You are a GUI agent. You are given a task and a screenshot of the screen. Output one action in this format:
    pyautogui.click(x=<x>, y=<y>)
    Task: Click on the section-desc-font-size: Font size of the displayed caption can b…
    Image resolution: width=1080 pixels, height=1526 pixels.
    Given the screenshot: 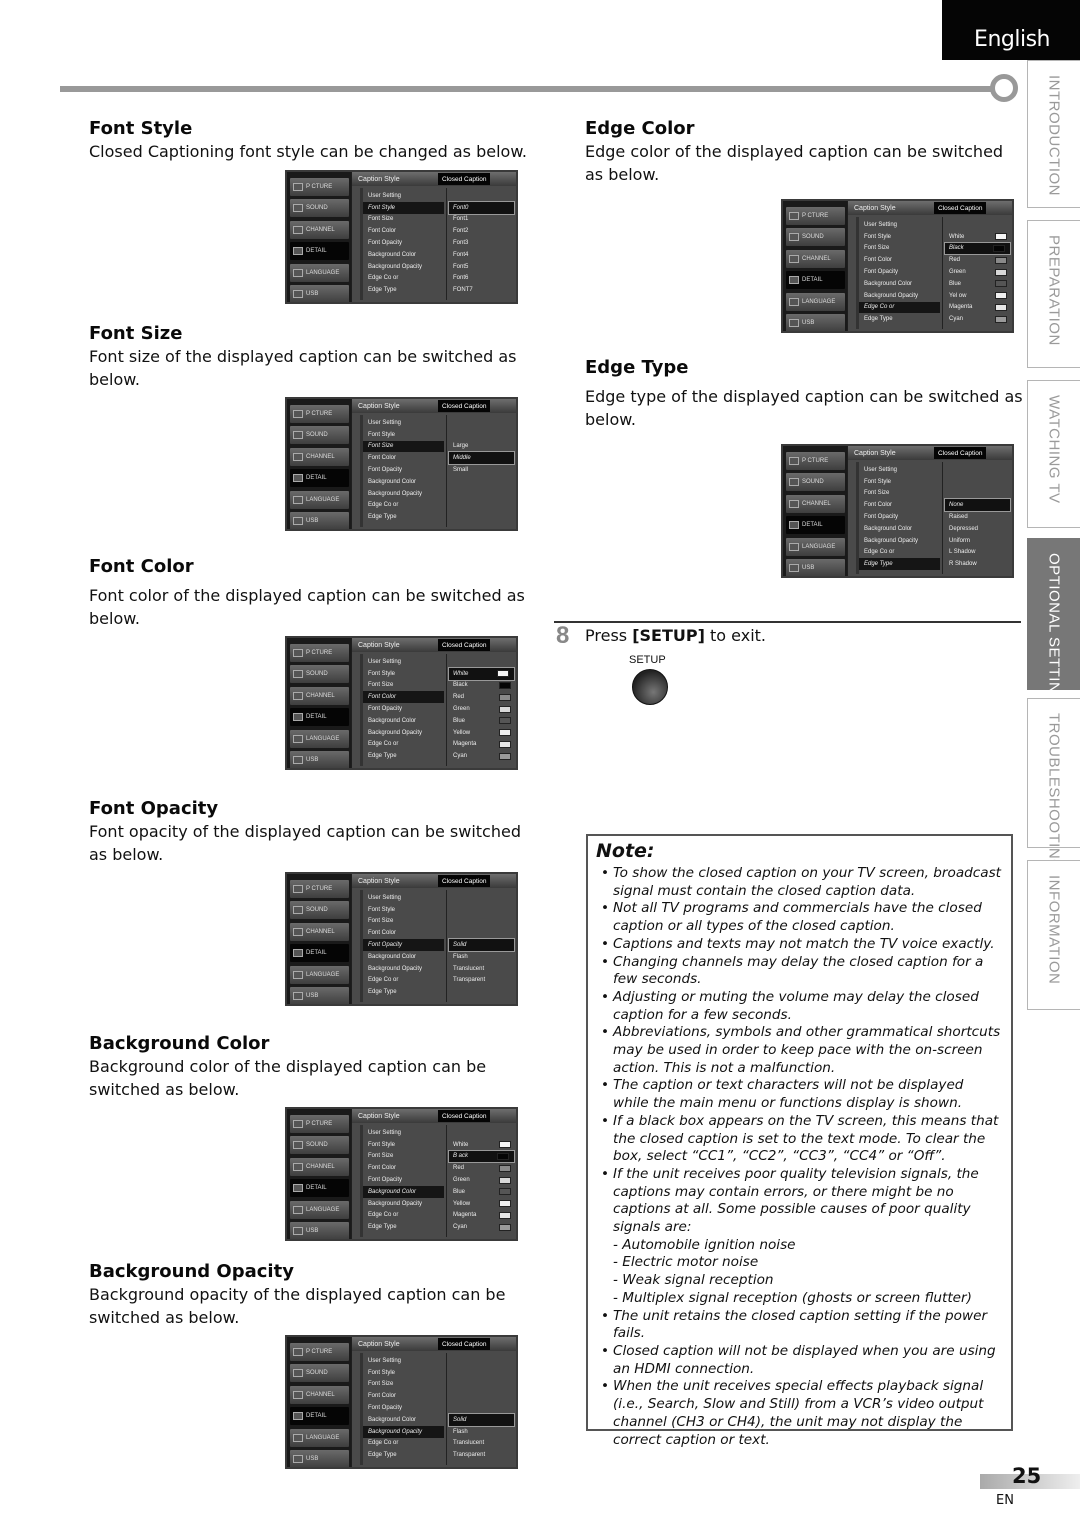 What is the action you would take?
    pyautogui.click(x=303, y=368)
    